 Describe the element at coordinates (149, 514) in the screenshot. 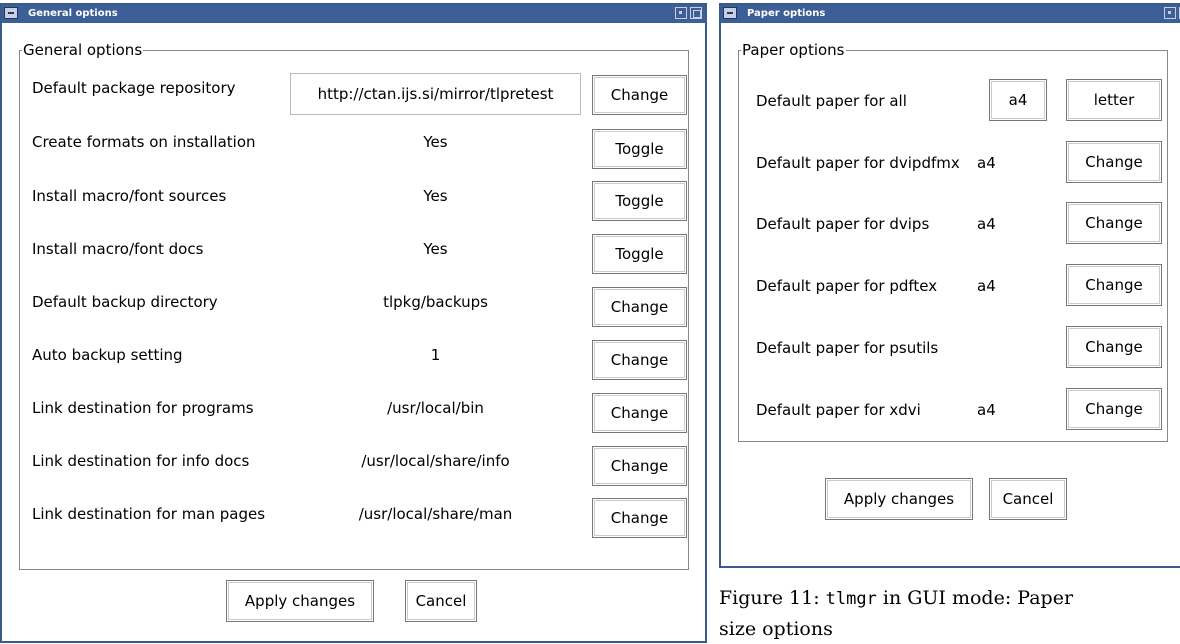

I see `row-label: Link destination for man pages` at that location.